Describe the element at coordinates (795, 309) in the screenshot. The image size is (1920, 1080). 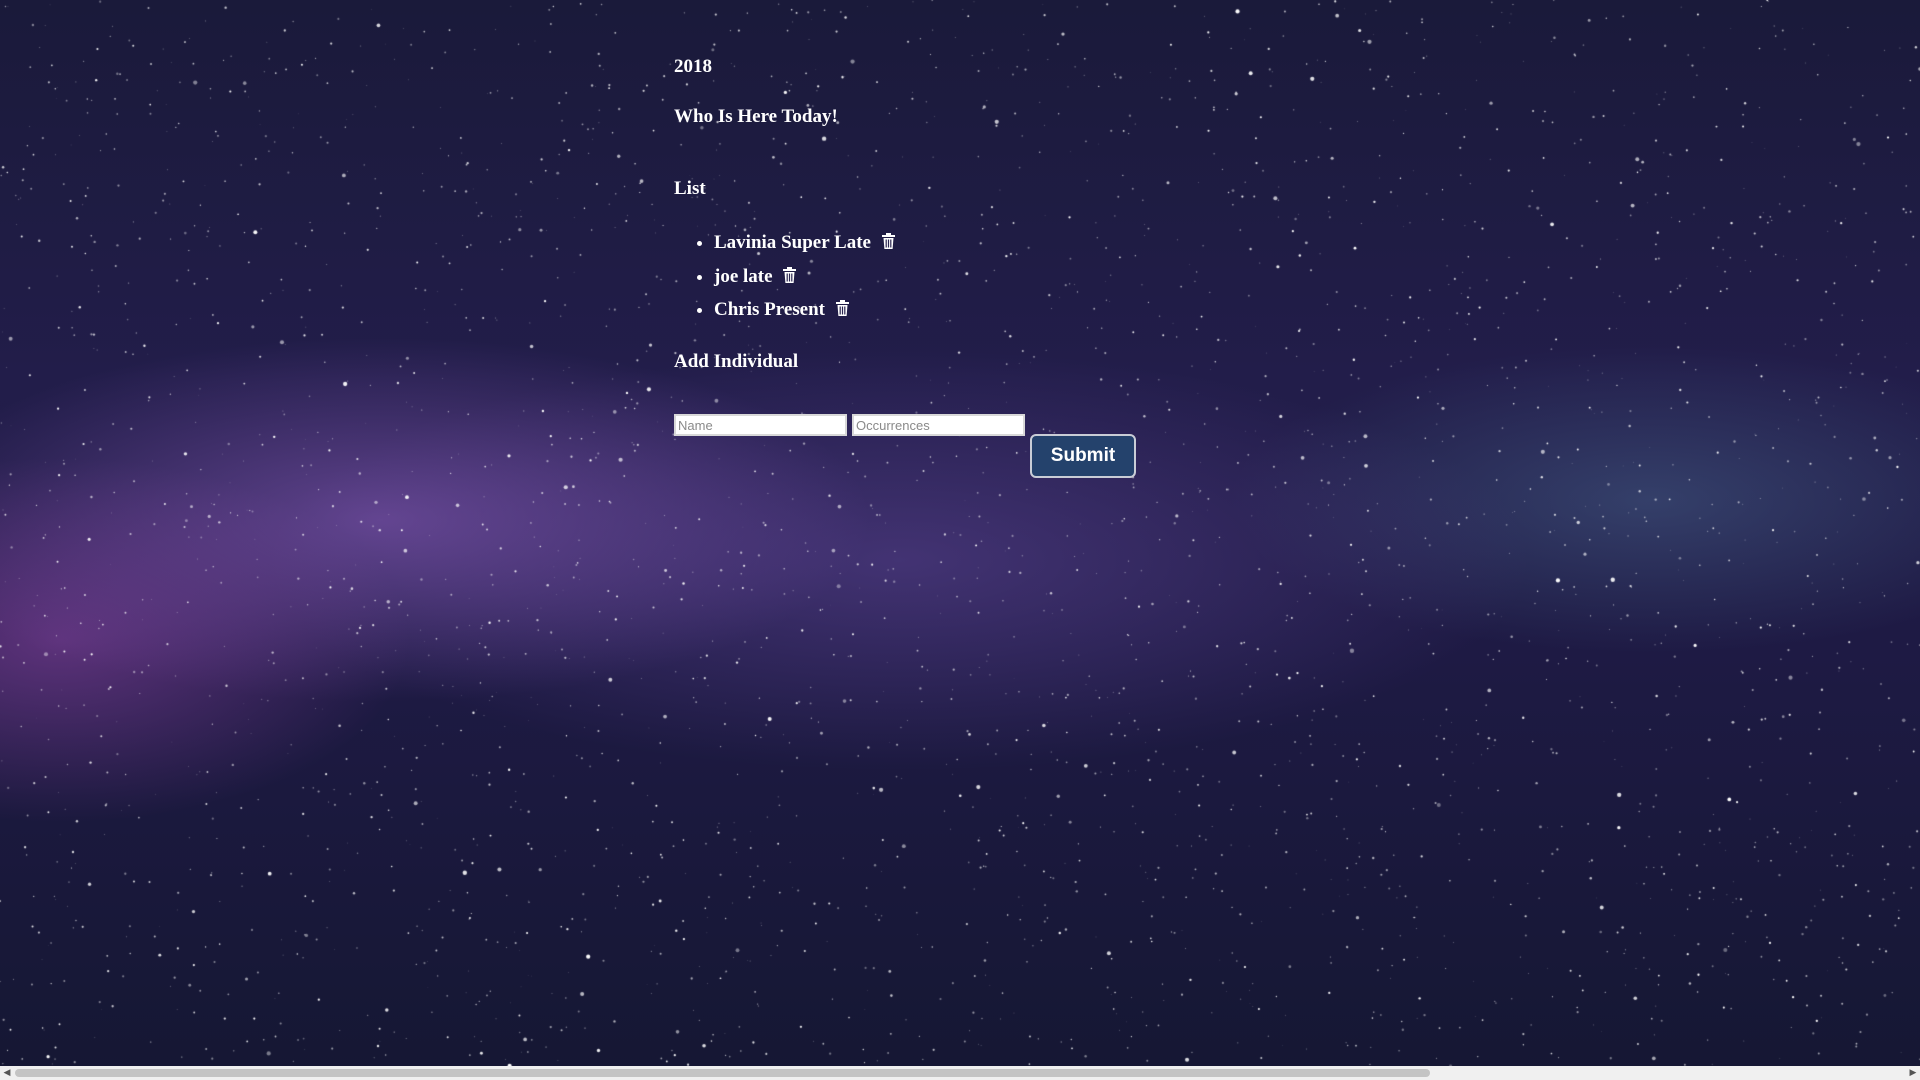
I see `person-status: Present` at that location.